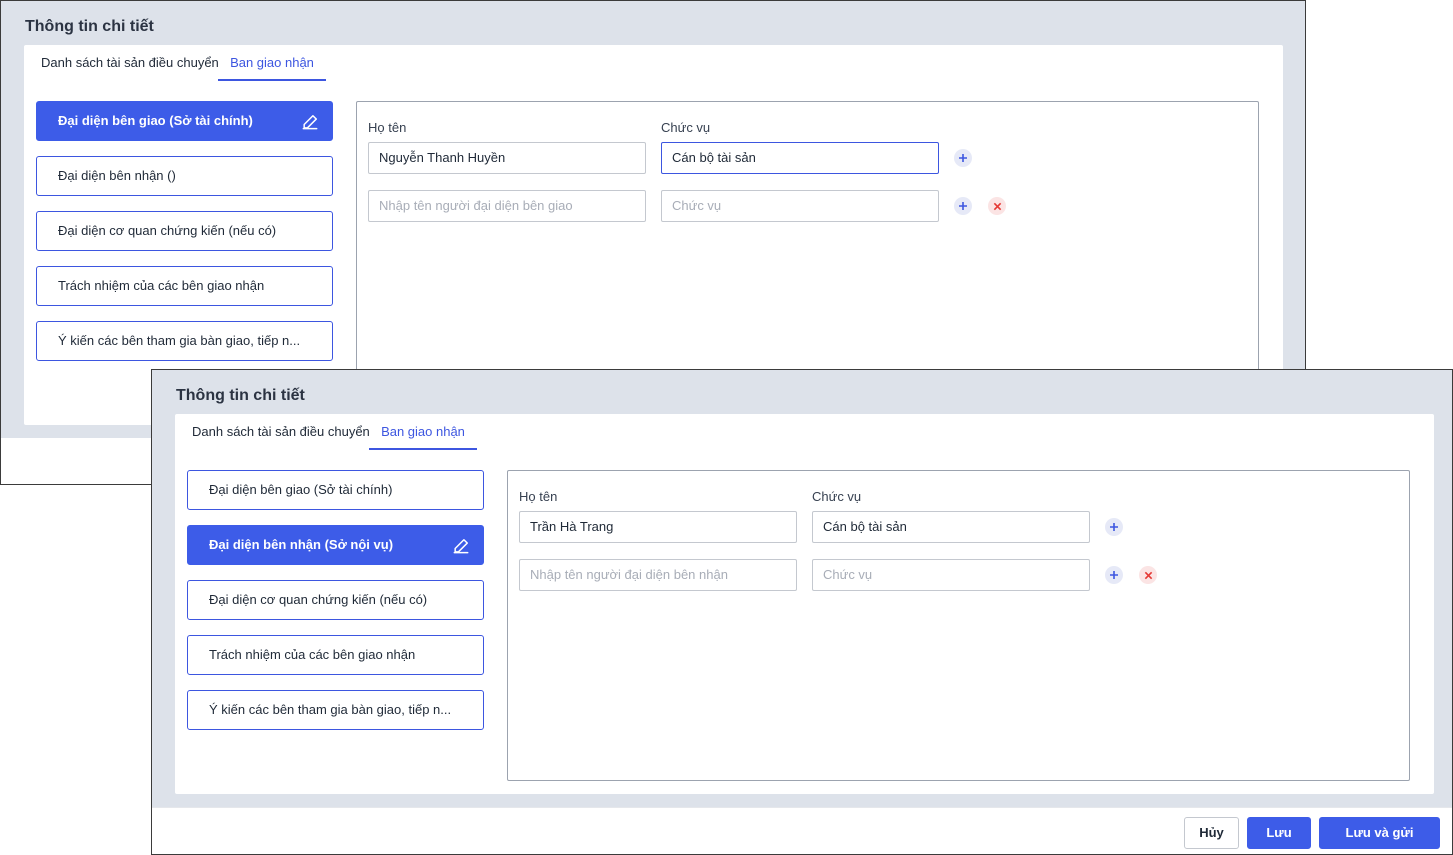  Describe the element at coordinates (117, 175) in the screenshot. I see `menu-item-label: Đại diện bên nhận ()` at that location.